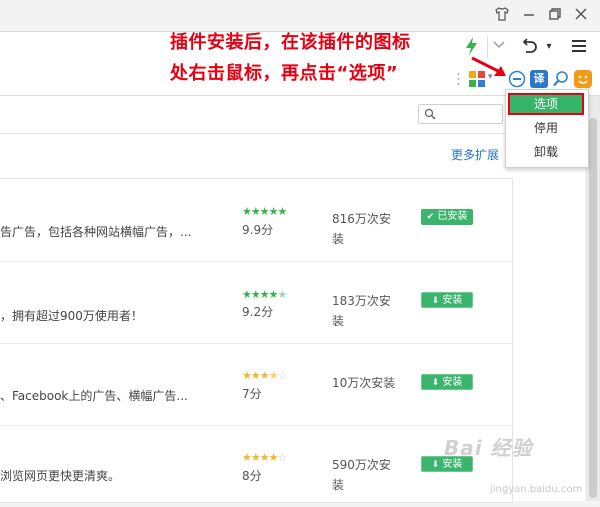 The width and height of the screenshot is (600, 507). What do you see at coordinates (546, 152) in the screenshot?
I see `menu-item-uninstall: 卸载` at bounding box center [546, 152].